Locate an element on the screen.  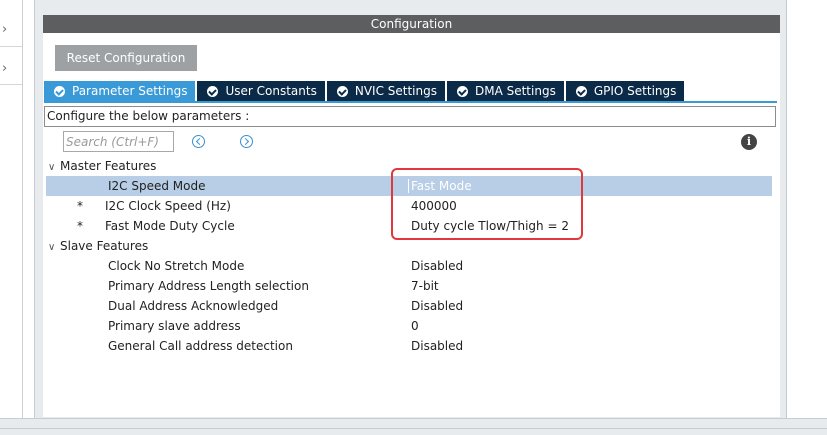
param-name: I2C Speed Mode is located at coordinates (157, 186).